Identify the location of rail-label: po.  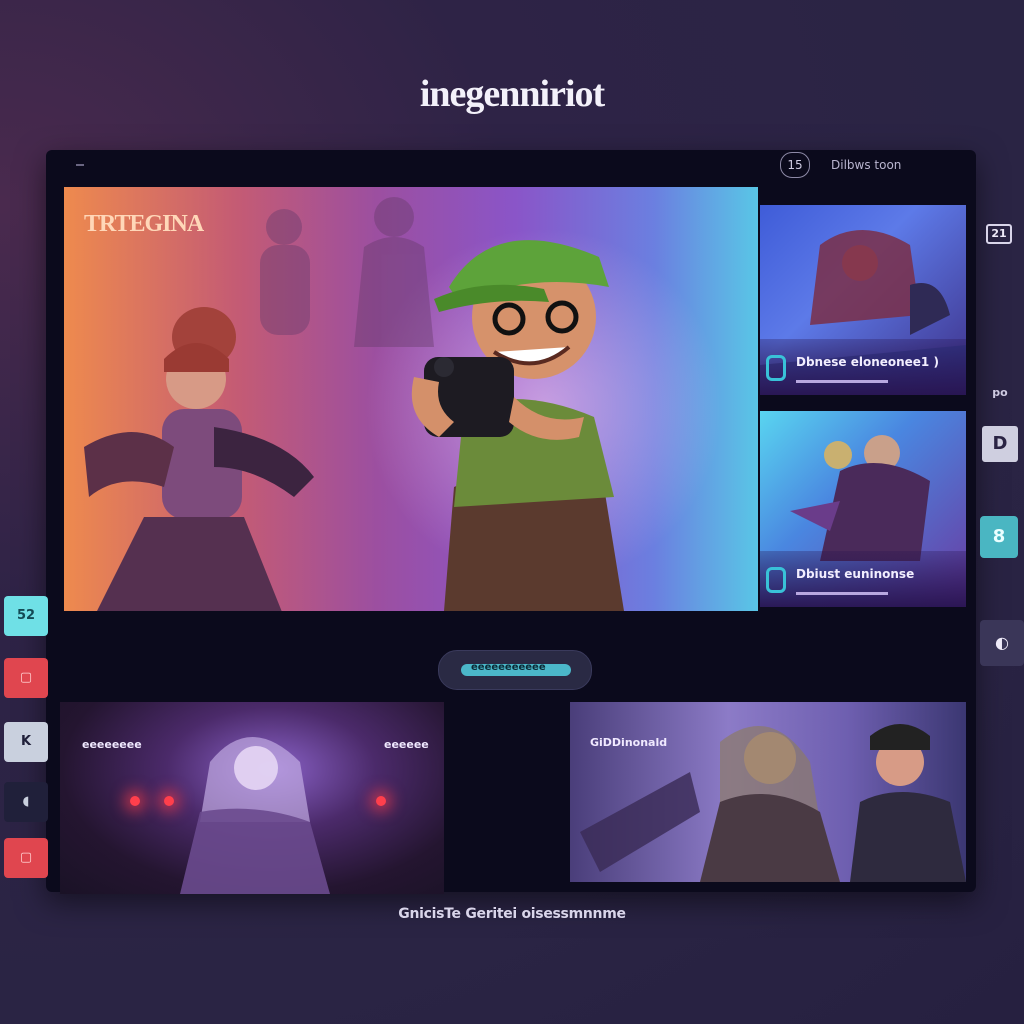
(1000, 392).